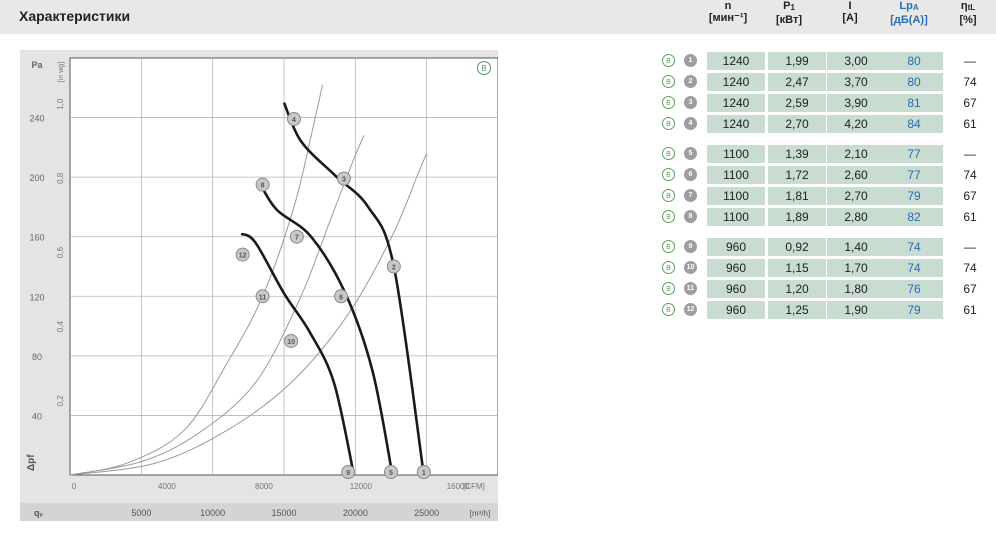 The height and width of the screenshot is (533, 996). I want to click on x-tick-label: 20000, so click(355, 513).